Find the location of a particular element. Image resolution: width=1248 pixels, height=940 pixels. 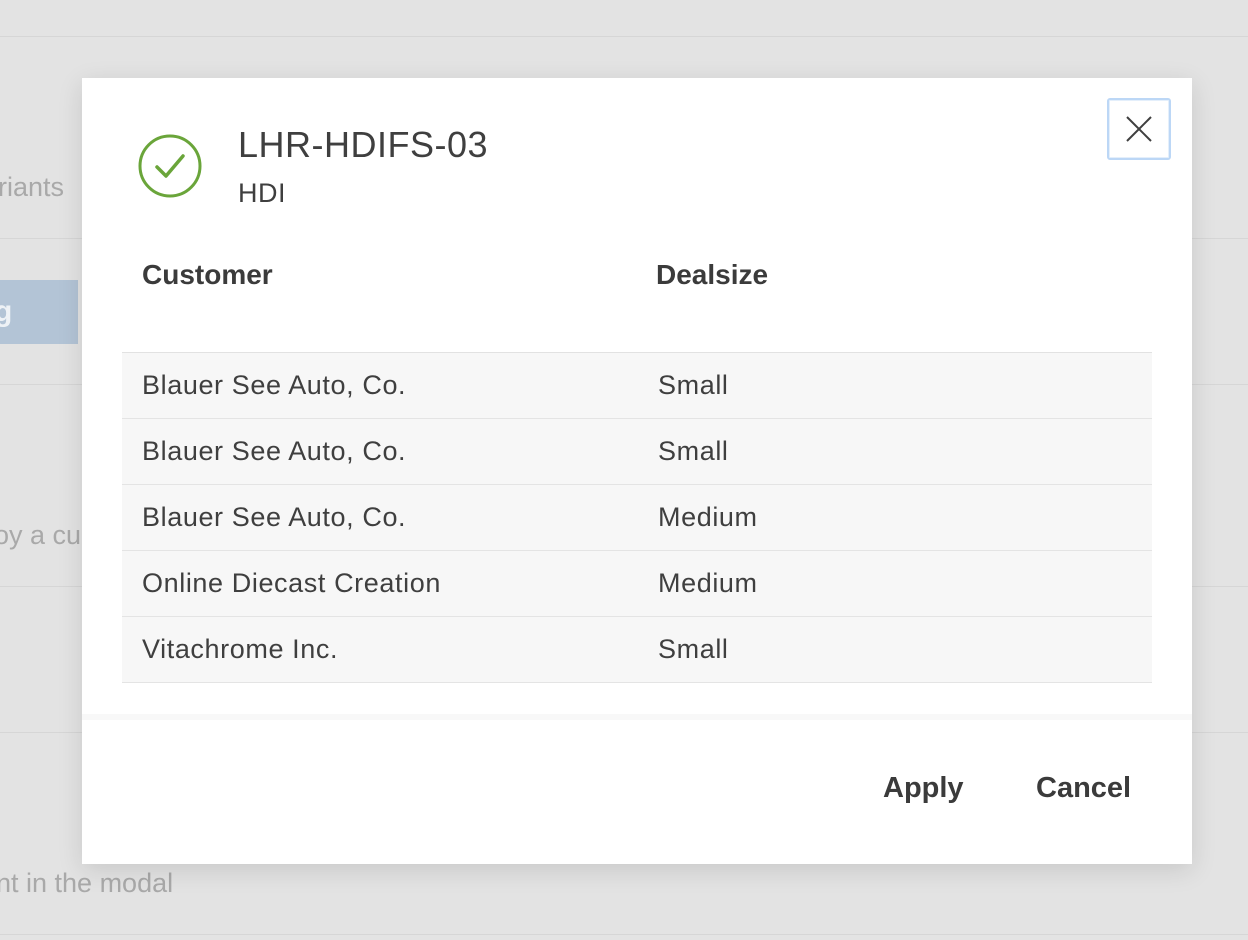

table-row: Blauer See Auto, Co. Medium is located at coordinates (637, 518).